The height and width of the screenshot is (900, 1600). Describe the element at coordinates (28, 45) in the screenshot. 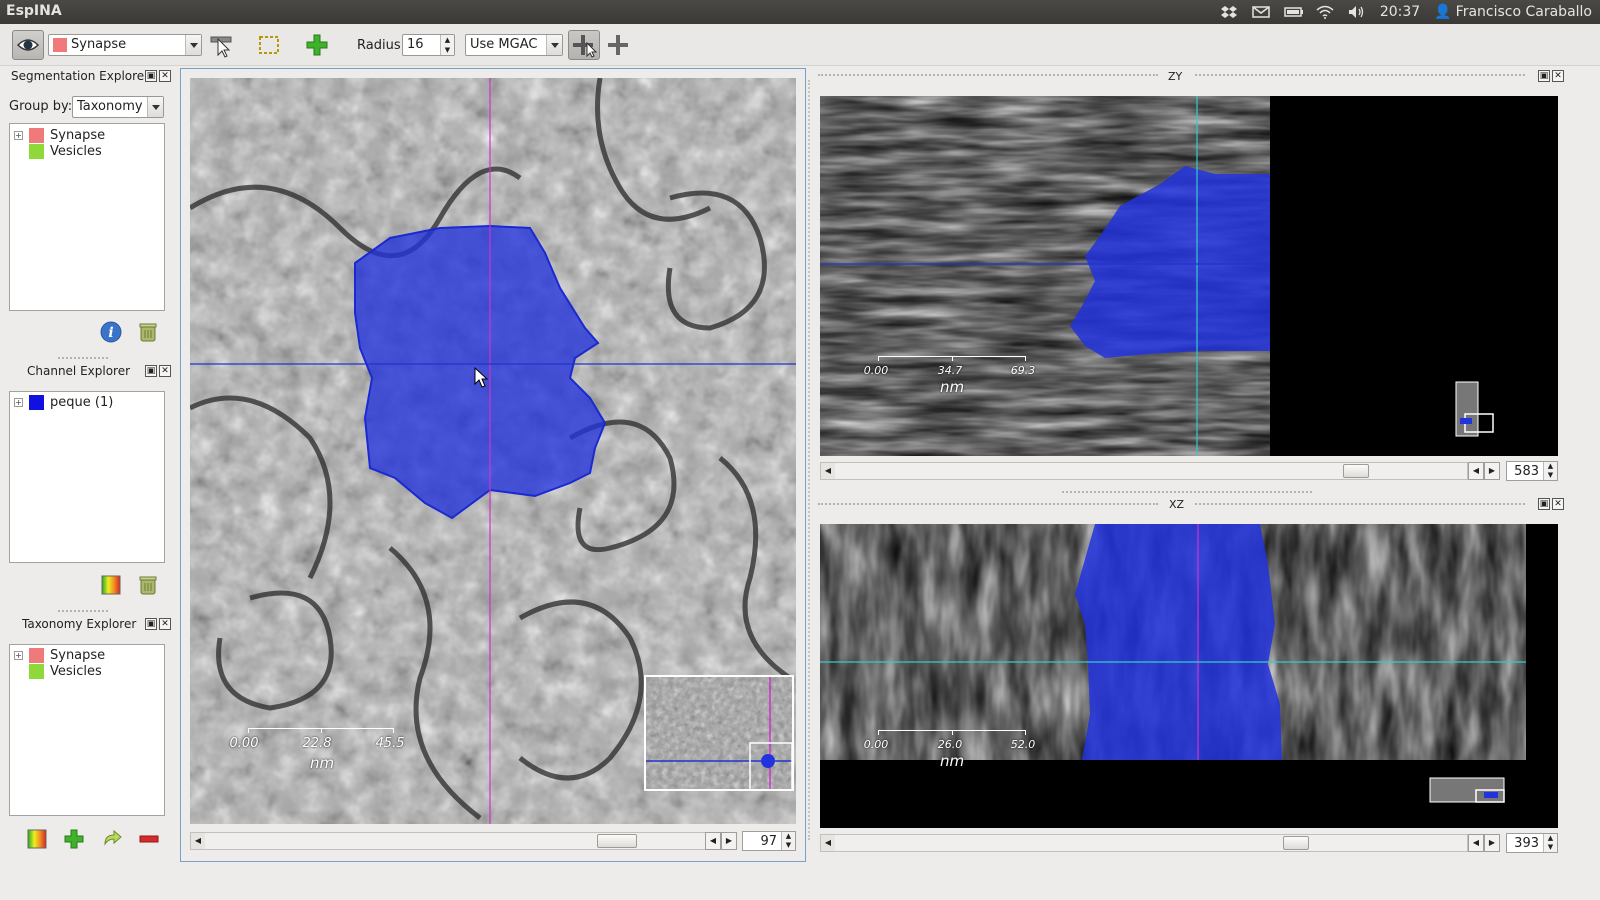

I see `toggle-visibility-button` at that location.